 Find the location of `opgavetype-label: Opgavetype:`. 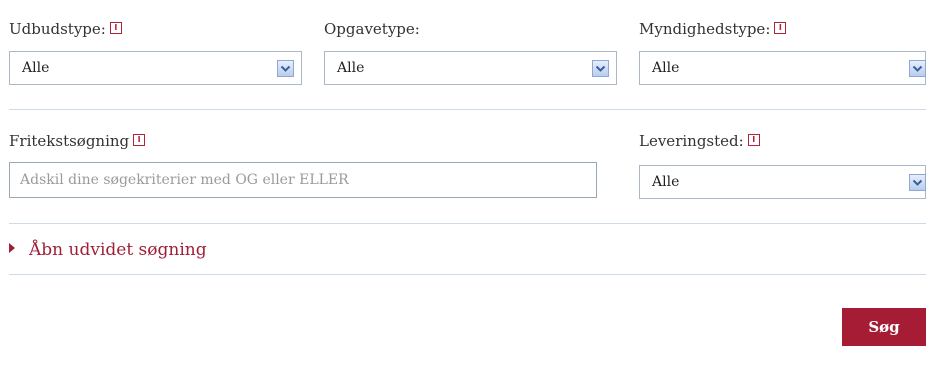

opgavetype-label: Opgavetype: is located at coordinates (372, 29).